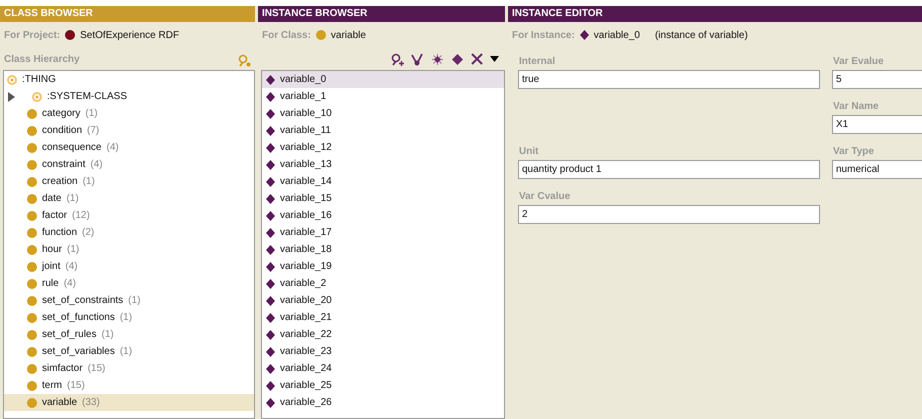 The height and width of the screenshot is (419, 922). Describe the element at coordinates (669, 169) in the screenshot. I see `input-field: quantity product 1` at that location.